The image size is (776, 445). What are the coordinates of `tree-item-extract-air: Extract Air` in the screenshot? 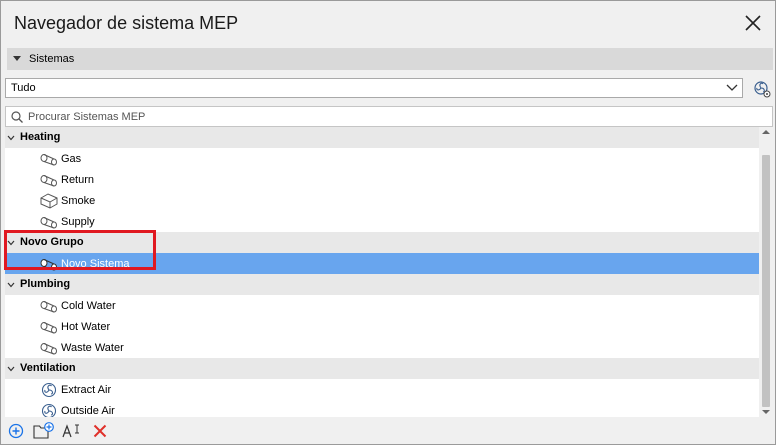 It's located at (382, 389).